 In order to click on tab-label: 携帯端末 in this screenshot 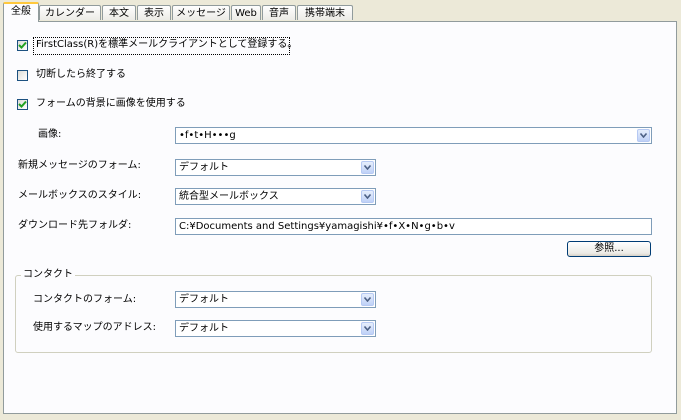, I will do `click(325, 13)`.